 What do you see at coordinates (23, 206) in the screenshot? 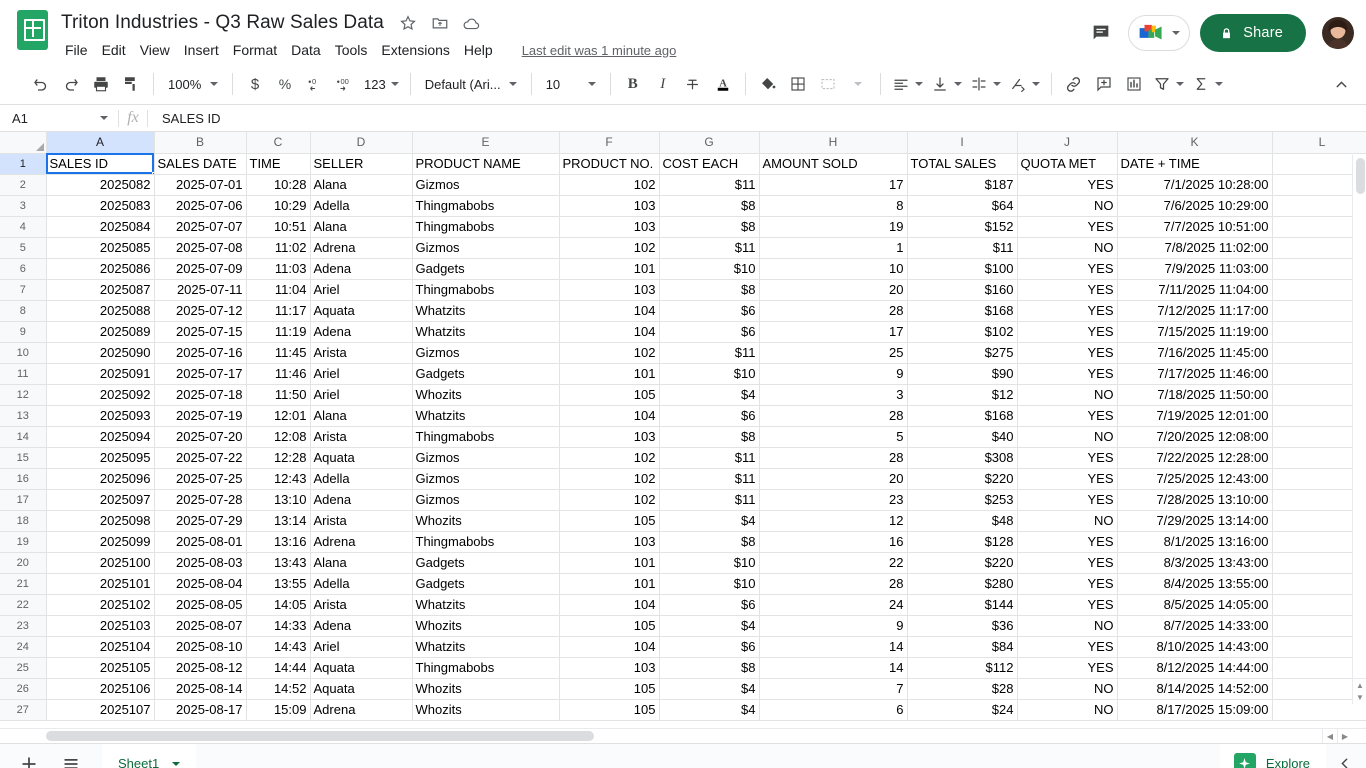
I see `row-header-3: 3` at bounding box center [23, 206].